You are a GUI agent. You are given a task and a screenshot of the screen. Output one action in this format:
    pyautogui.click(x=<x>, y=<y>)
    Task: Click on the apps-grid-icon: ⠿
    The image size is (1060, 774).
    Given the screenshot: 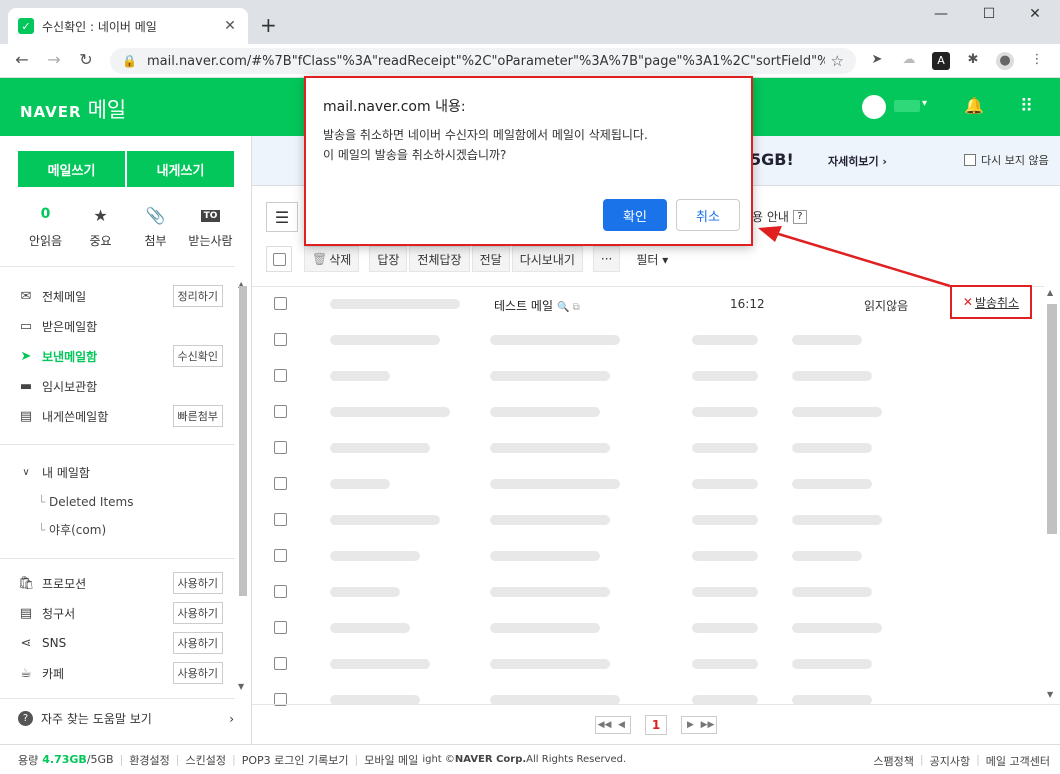 What is the action you would take?
    pyautogui.click(x=1026, y=106)
    